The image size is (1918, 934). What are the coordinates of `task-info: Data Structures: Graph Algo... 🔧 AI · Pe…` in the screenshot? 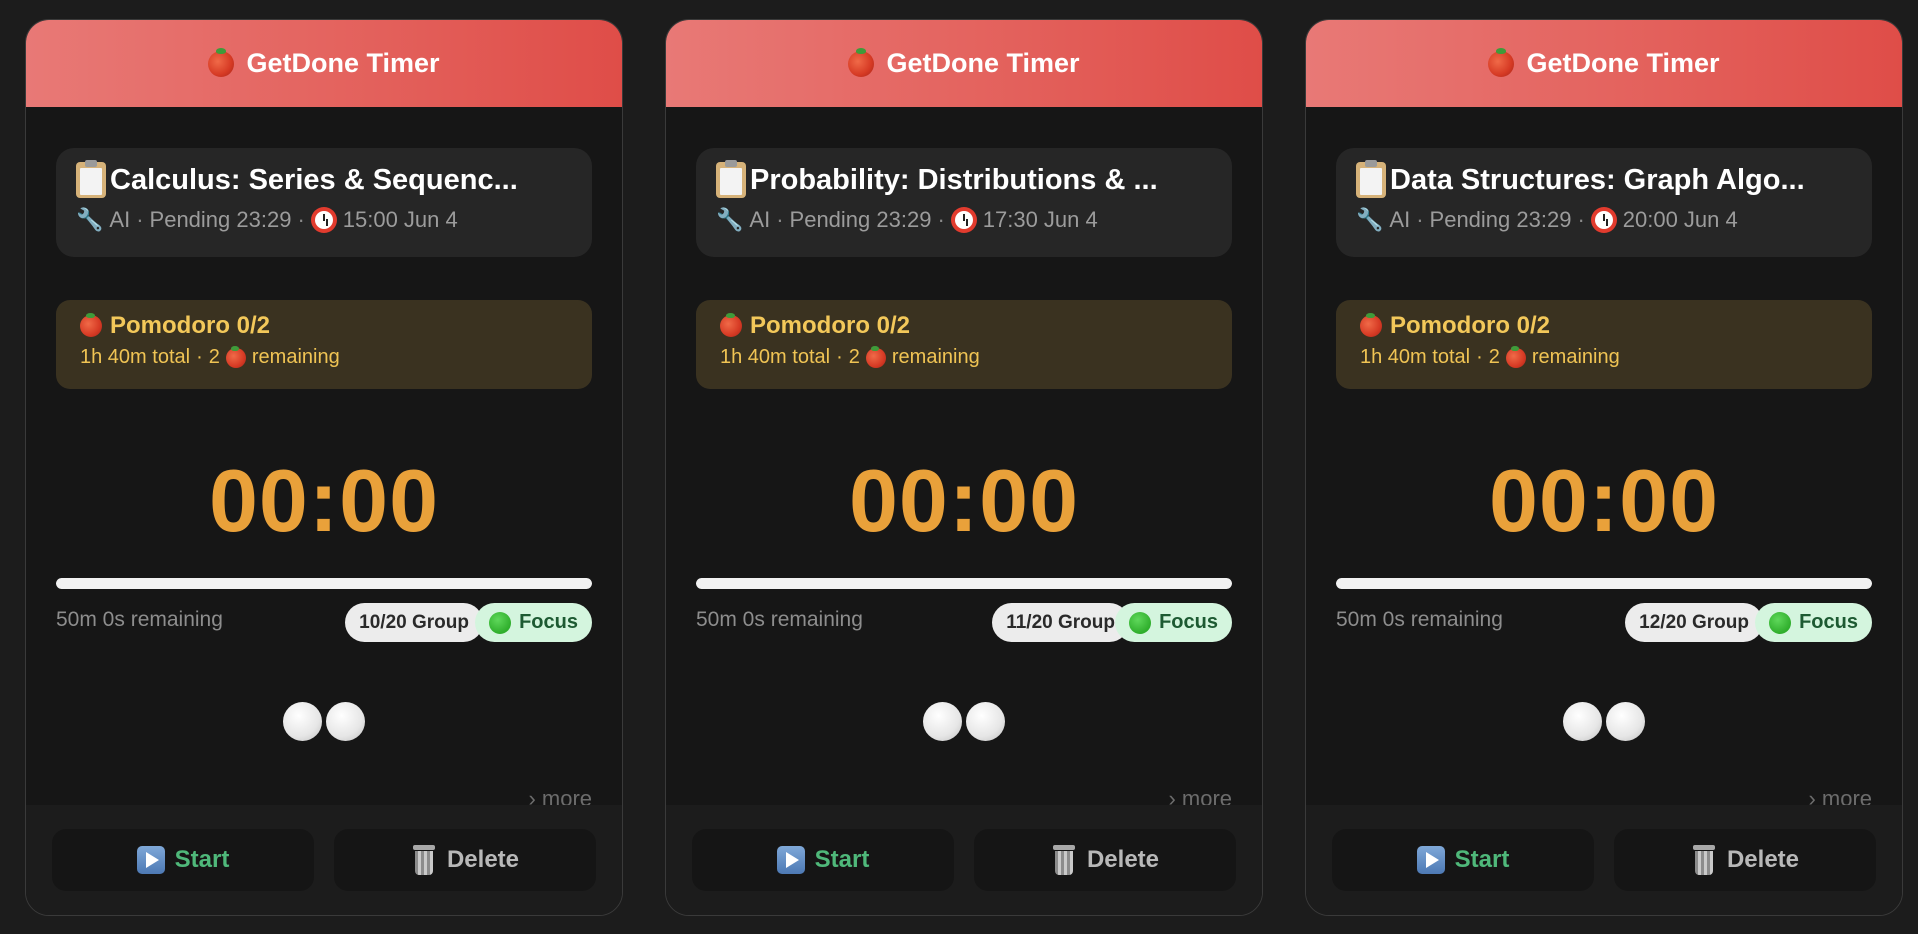 It's located at (1604, 202).